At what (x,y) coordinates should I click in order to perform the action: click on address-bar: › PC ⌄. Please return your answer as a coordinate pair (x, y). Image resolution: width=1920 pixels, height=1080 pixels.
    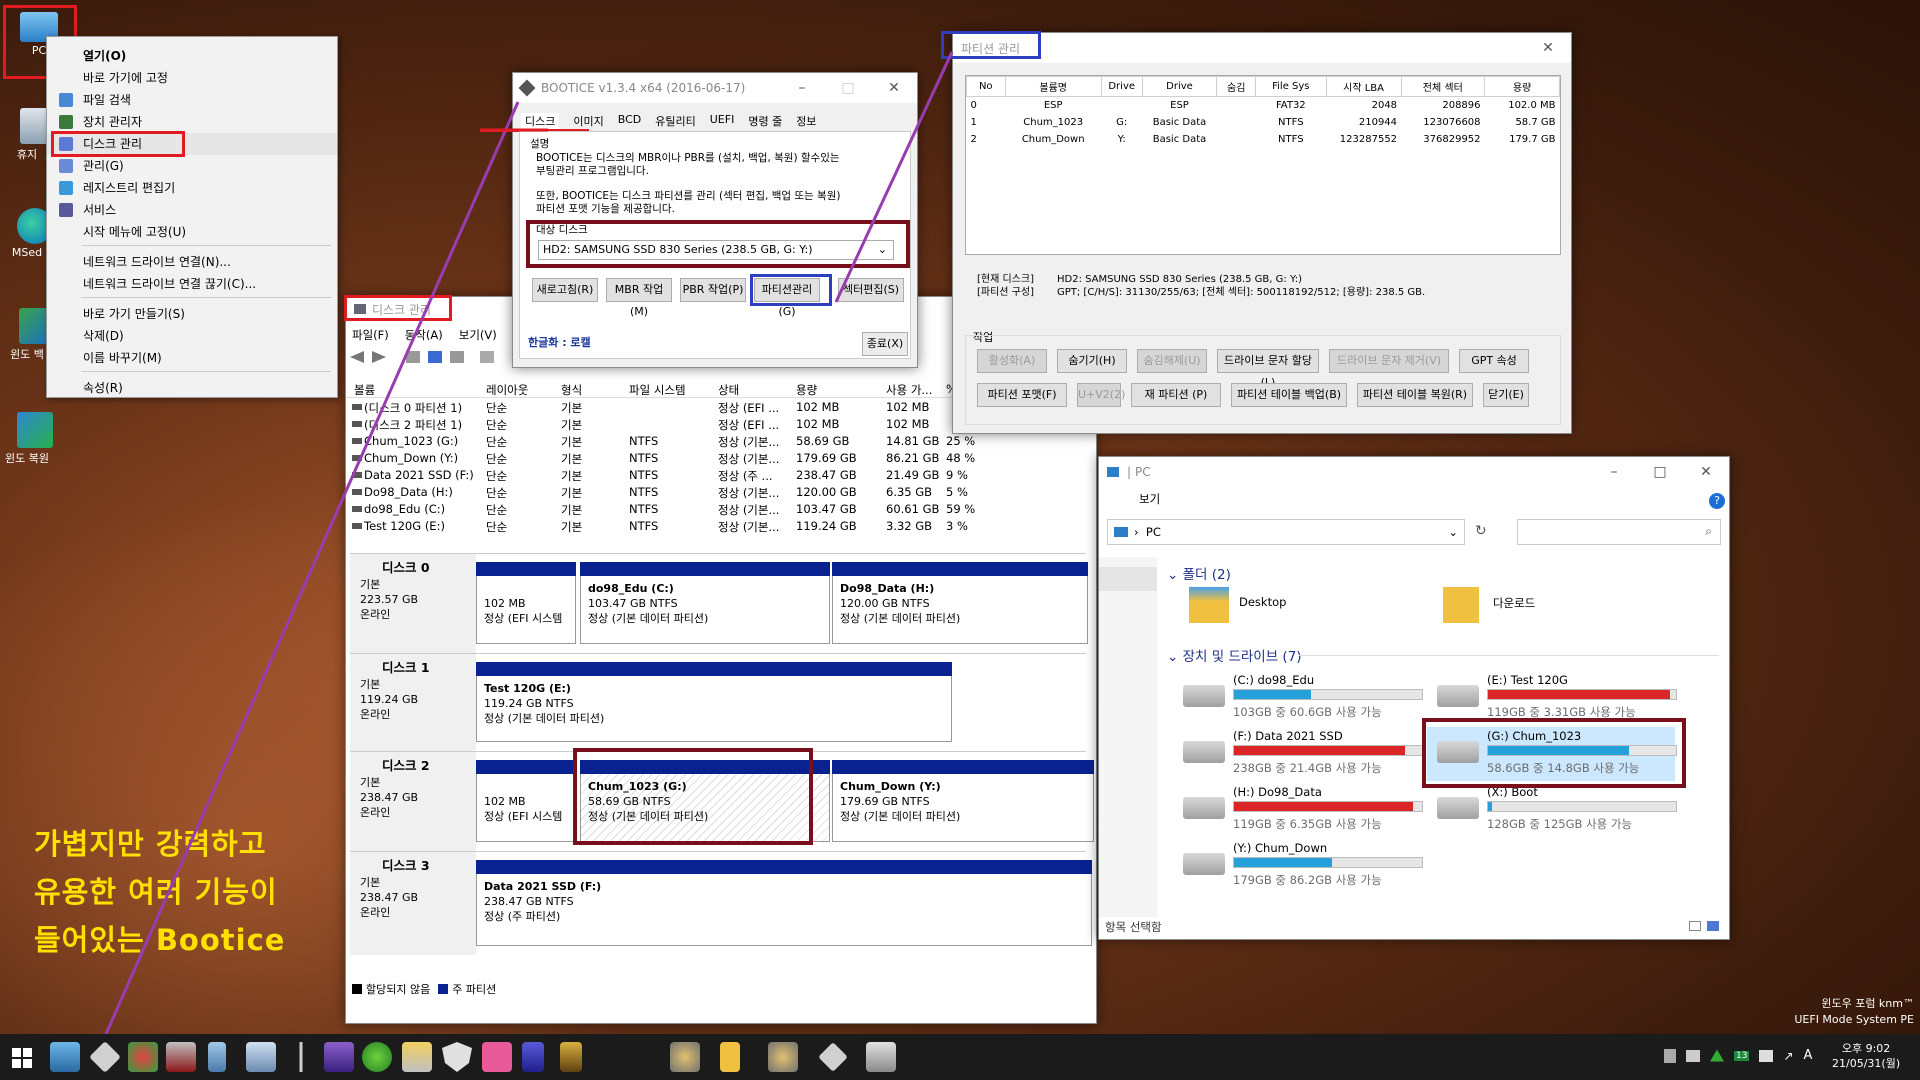
    Looking at the image, I should click on (1286, 532).